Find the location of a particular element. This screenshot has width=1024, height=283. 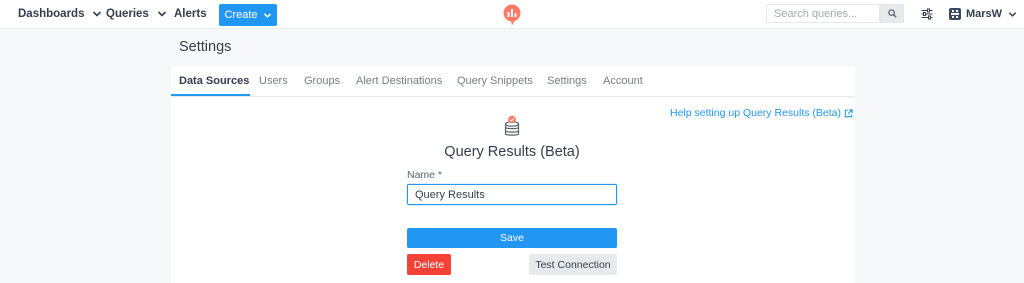

tab-groups: Groups is located at coordinates (322, 81).